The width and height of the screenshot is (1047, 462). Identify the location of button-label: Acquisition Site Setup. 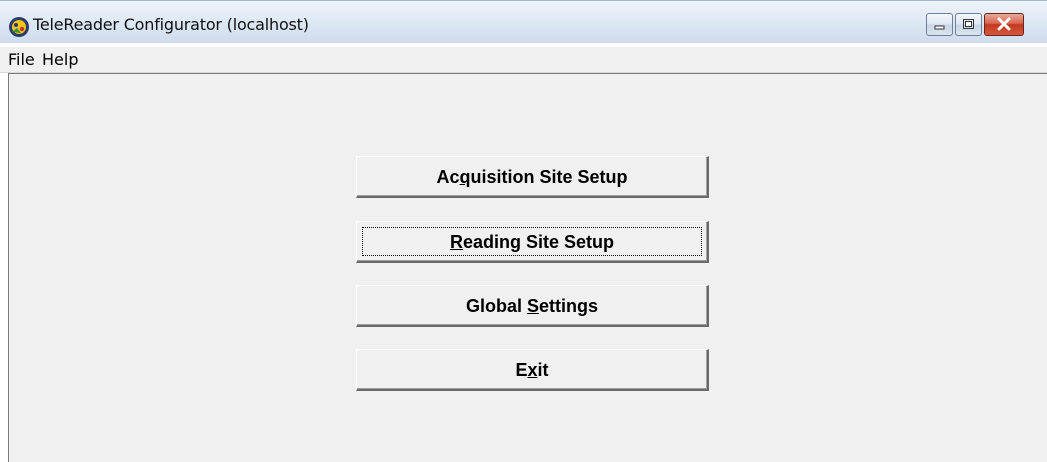
(532, 177).